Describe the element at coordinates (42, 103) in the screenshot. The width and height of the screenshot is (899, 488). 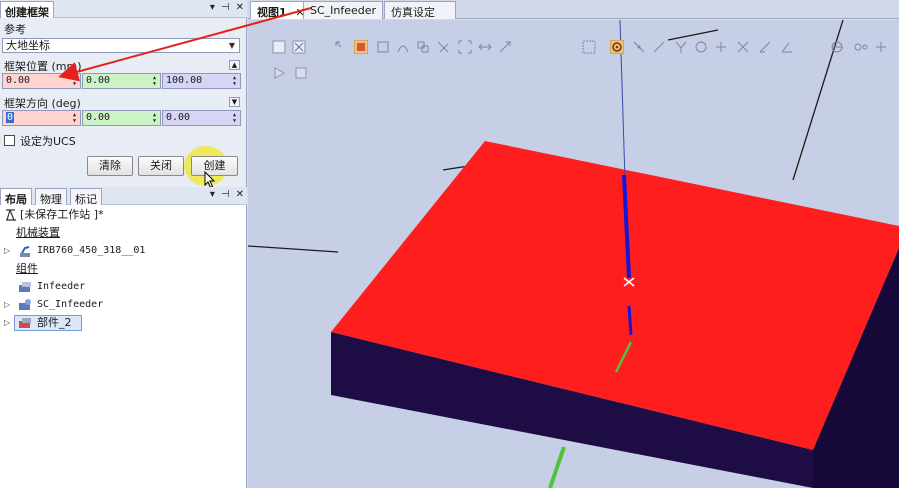
I see `frame-orientation-label: 框架方向 (deg)` at that location.